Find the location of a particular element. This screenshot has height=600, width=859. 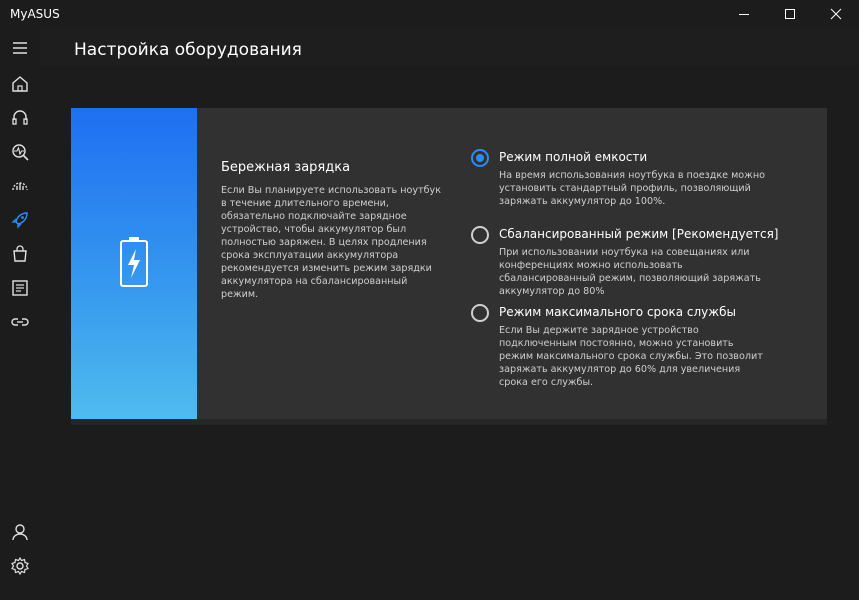

radio-full-capacity is located at coordinates (480, 158).